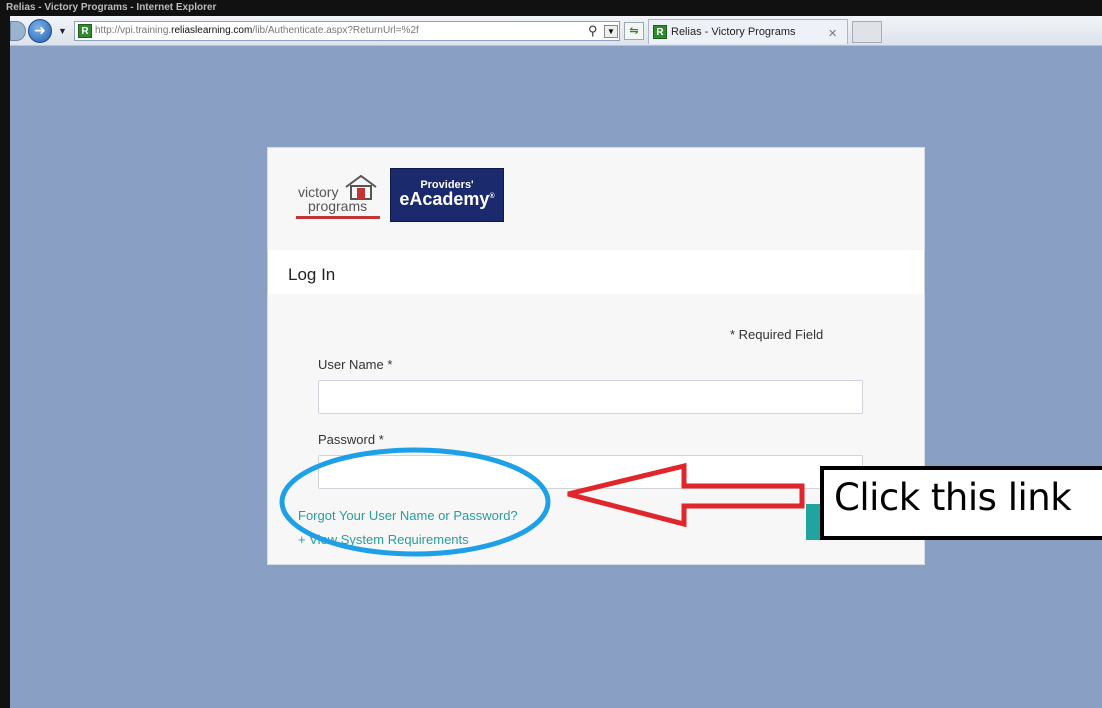 The image size is (1102, 708). I want to click on logo-row: victory programs Providers' eAcademy®, so click(596, 199).